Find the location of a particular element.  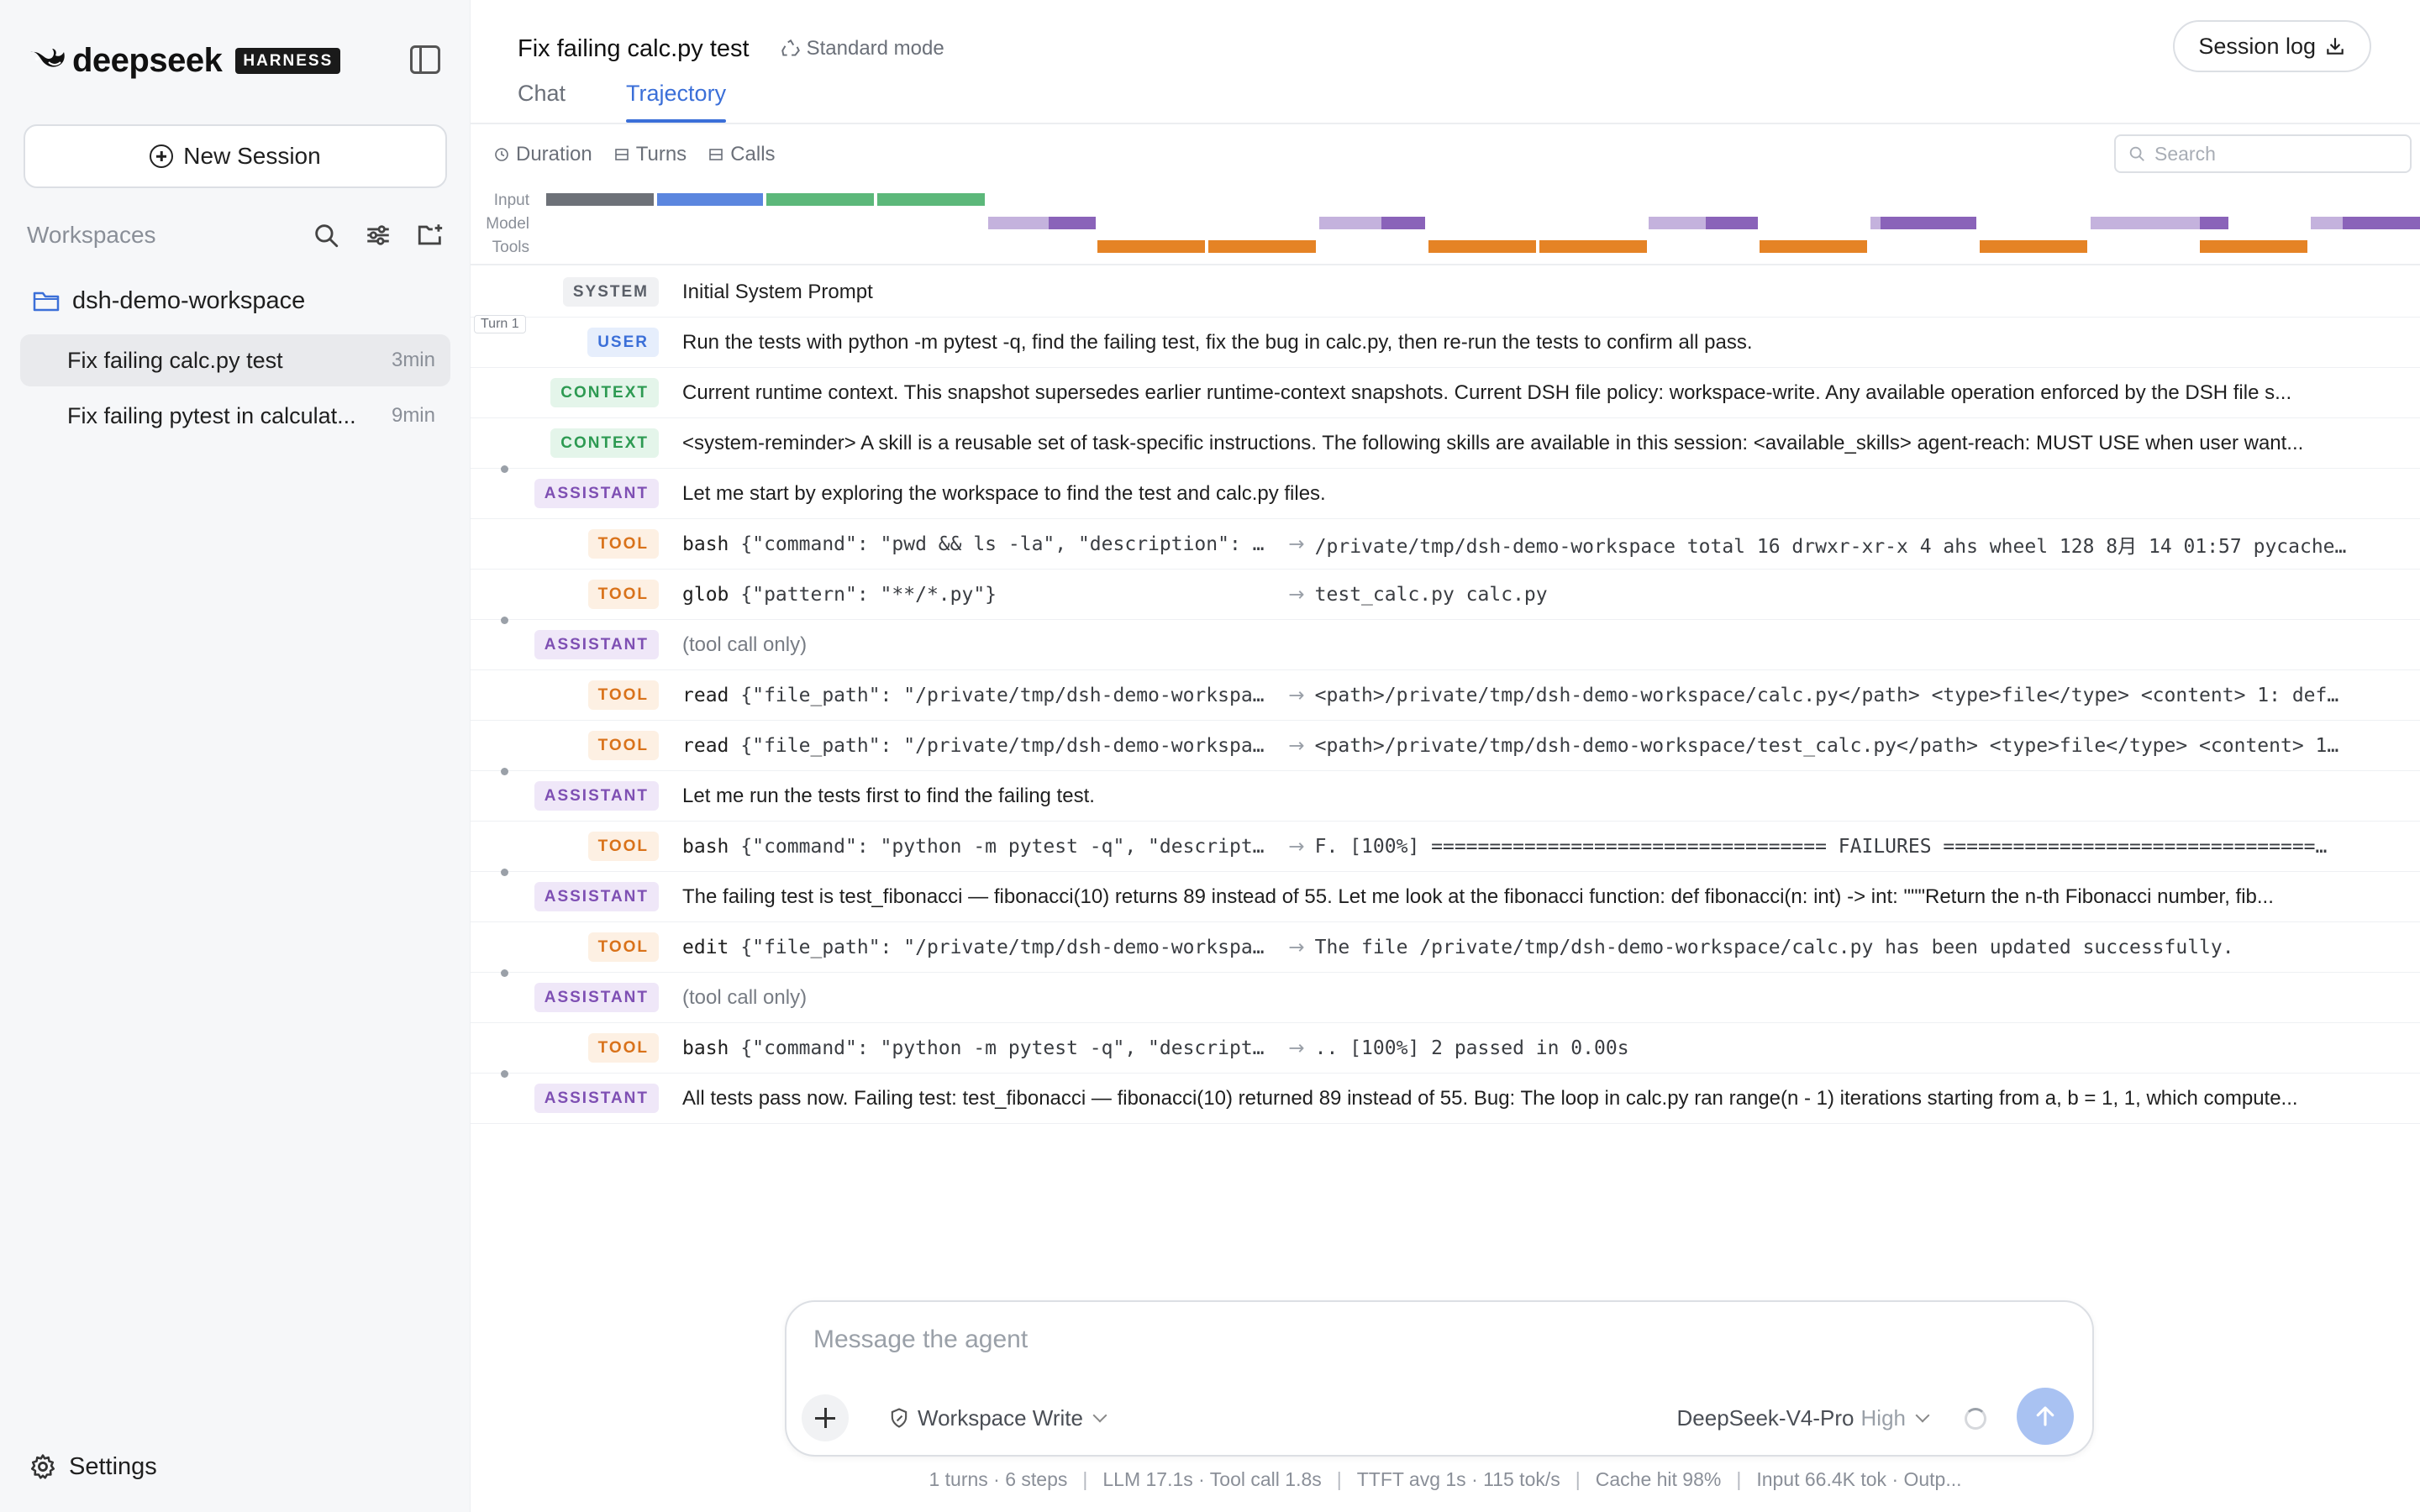

tab-chat: Chat is located at coordinates (542, 100).